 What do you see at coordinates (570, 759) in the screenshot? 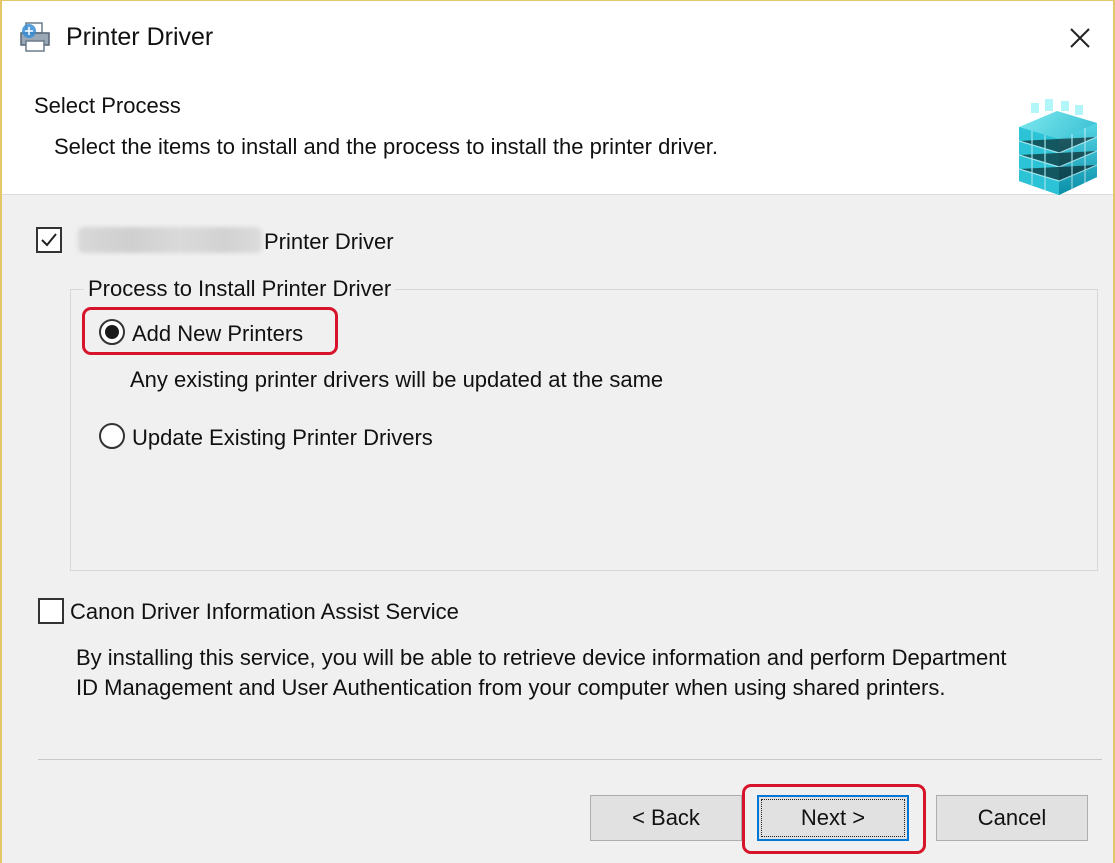
I see `button-separator` at bounding box center [570, 759].